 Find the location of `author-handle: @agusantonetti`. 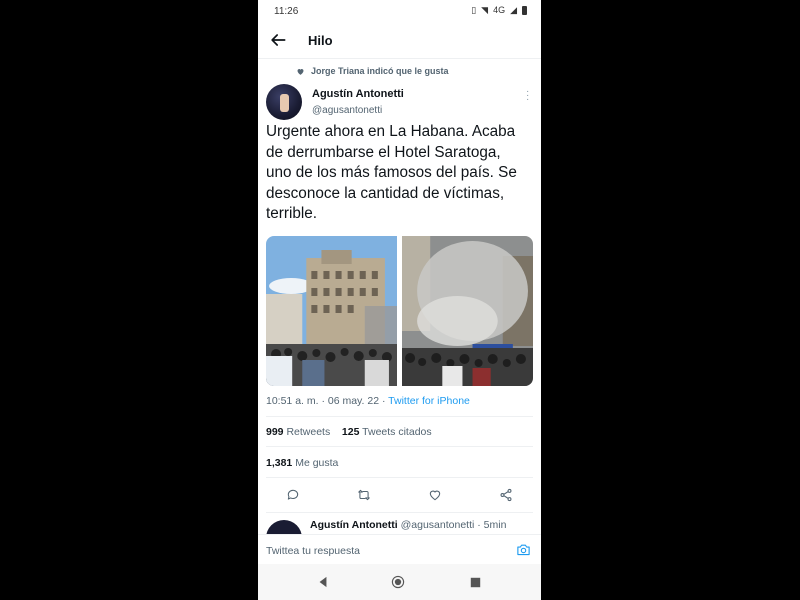

author-handle: @agusantonetti is located at coordinates (347, 110).